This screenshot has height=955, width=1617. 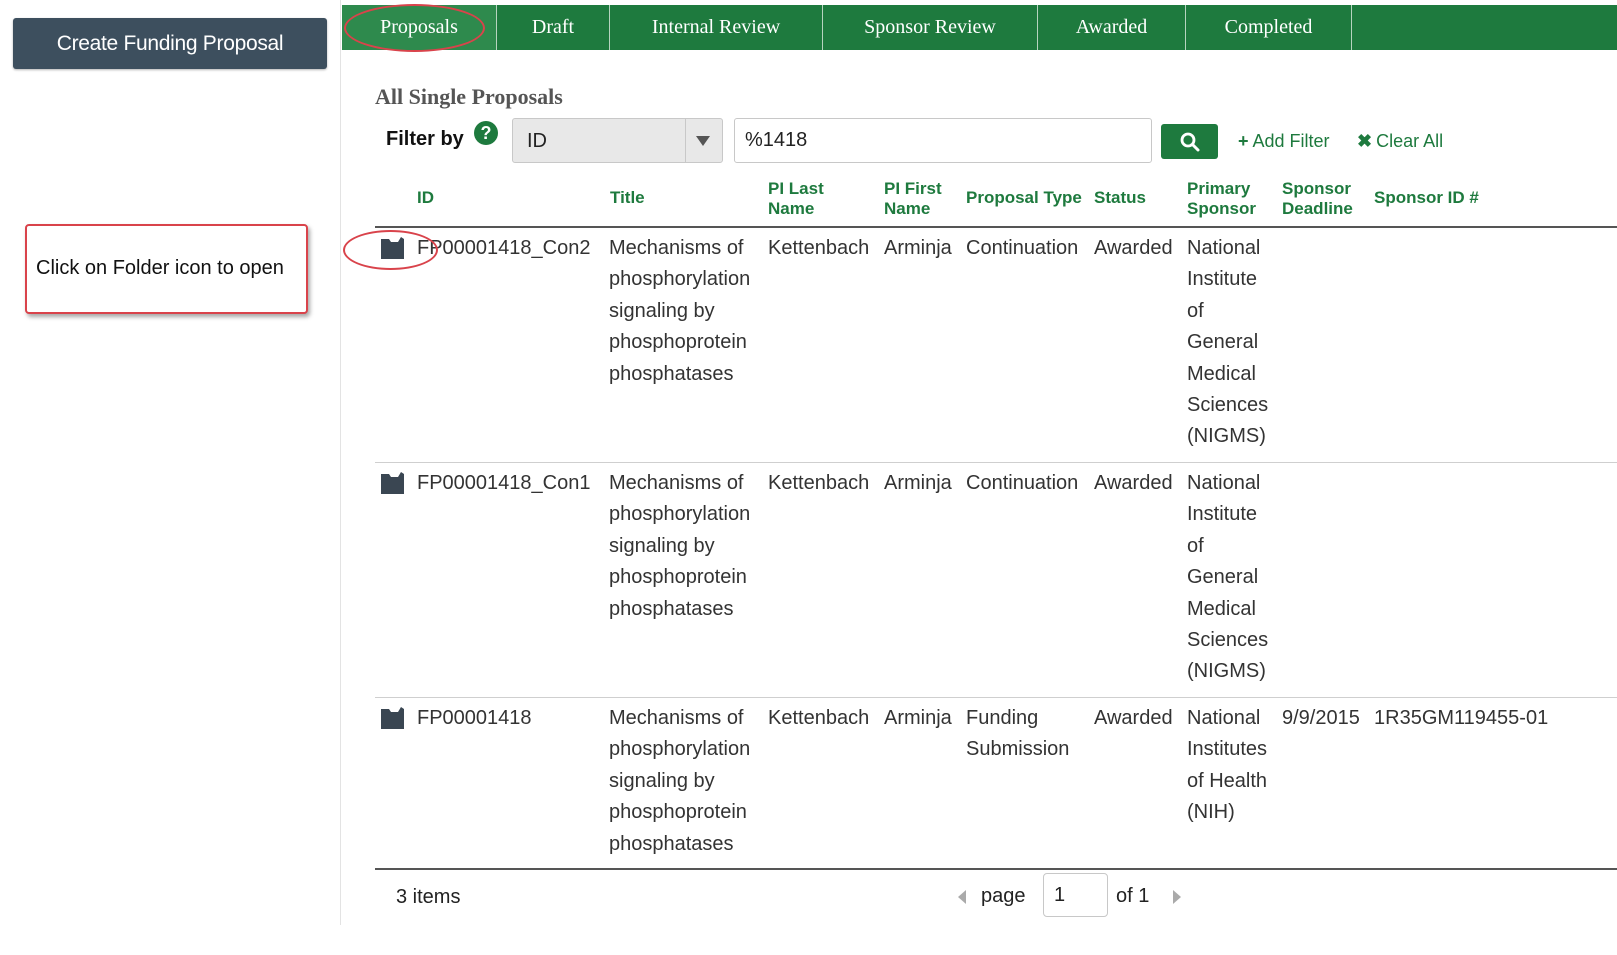 I want to click on create-funding-proposal-button: Create Funding Proposal, so click(x=170, y=43).